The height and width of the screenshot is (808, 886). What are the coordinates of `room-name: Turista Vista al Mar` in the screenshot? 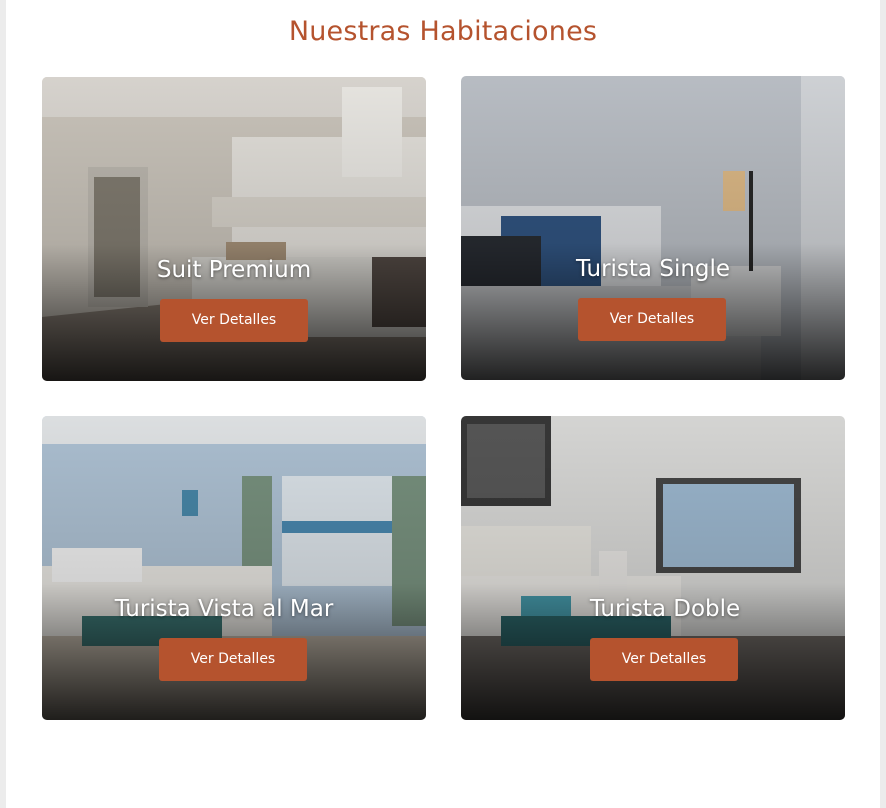 It's located at (224, 609).